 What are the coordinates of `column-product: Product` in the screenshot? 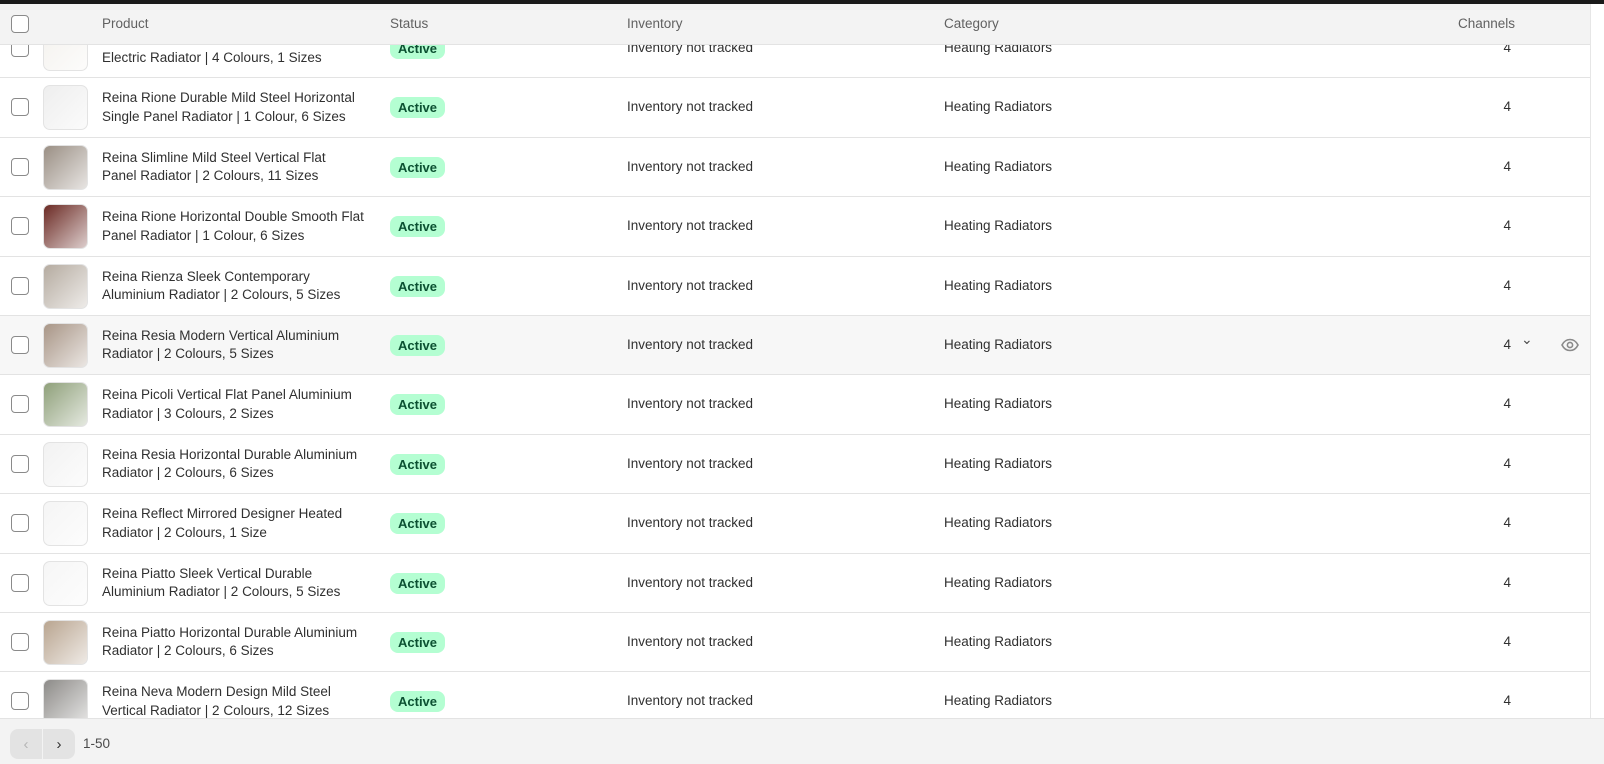 It's located at (125, 23).